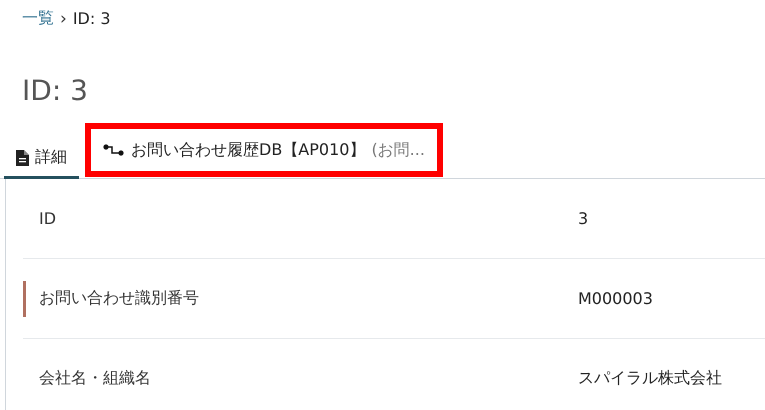 The width and height of the screenshot is (765, 410). What do you see at coordinates (55, 91) in the screenshot?
I see `page-title: ID: 3` at bounding box center [55, 91].